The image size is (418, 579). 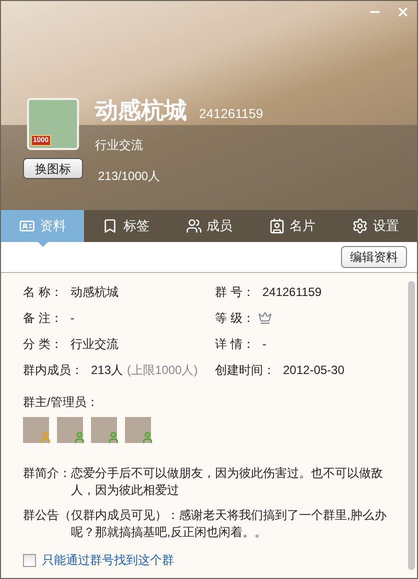 I want to click on intro-label: 群简介：, so click(x=47, y=473).